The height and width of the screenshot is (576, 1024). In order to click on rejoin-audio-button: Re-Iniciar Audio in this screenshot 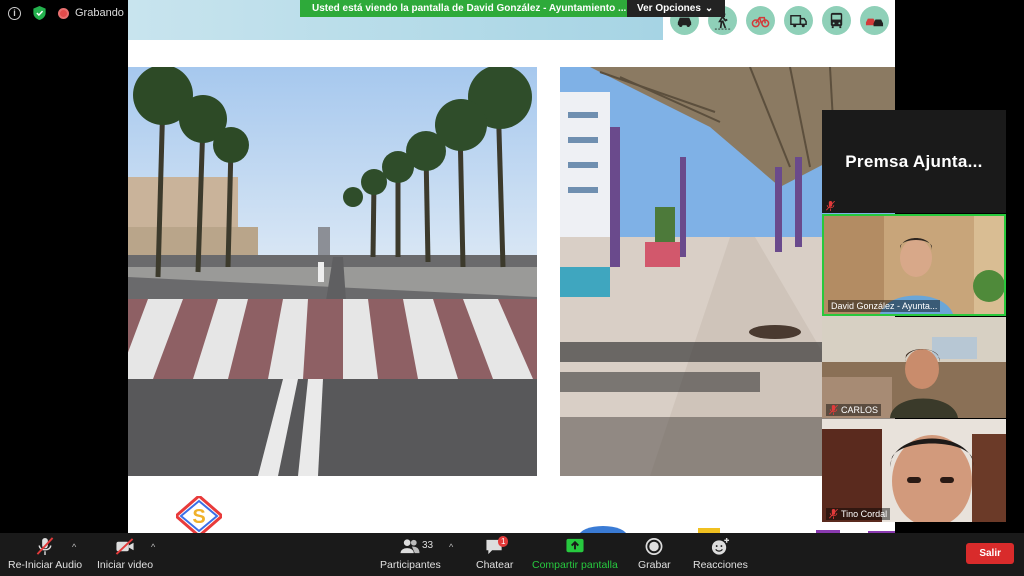, I will do `click(45, 554)`.